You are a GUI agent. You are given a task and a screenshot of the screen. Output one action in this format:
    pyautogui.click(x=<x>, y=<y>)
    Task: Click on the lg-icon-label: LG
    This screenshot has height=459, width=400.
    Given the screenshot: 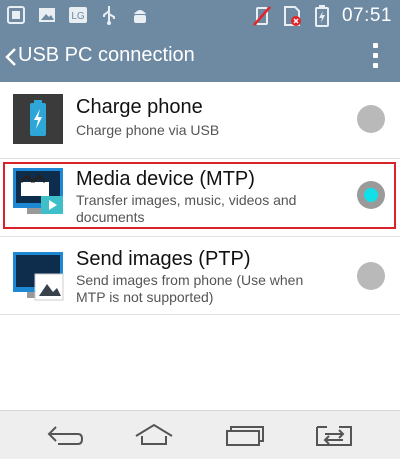 What is the action you would take?
    pyautogui.click(x=78, y=16)
    